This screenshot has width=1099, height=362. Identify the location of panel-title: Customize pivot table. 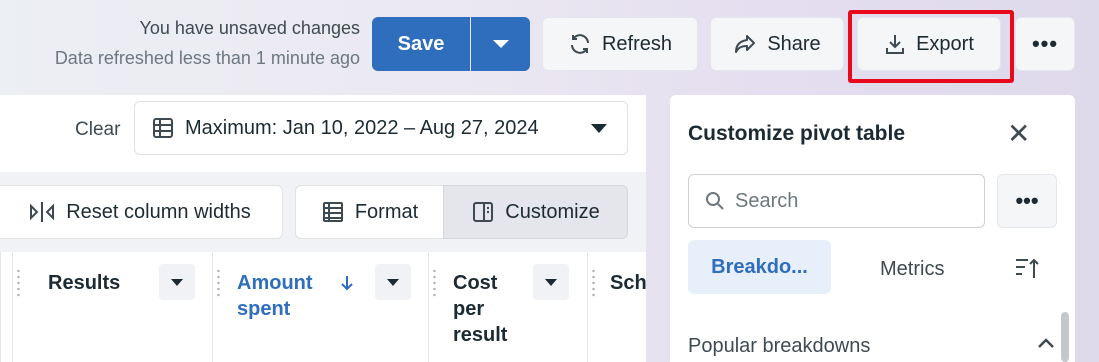
(797, 133).